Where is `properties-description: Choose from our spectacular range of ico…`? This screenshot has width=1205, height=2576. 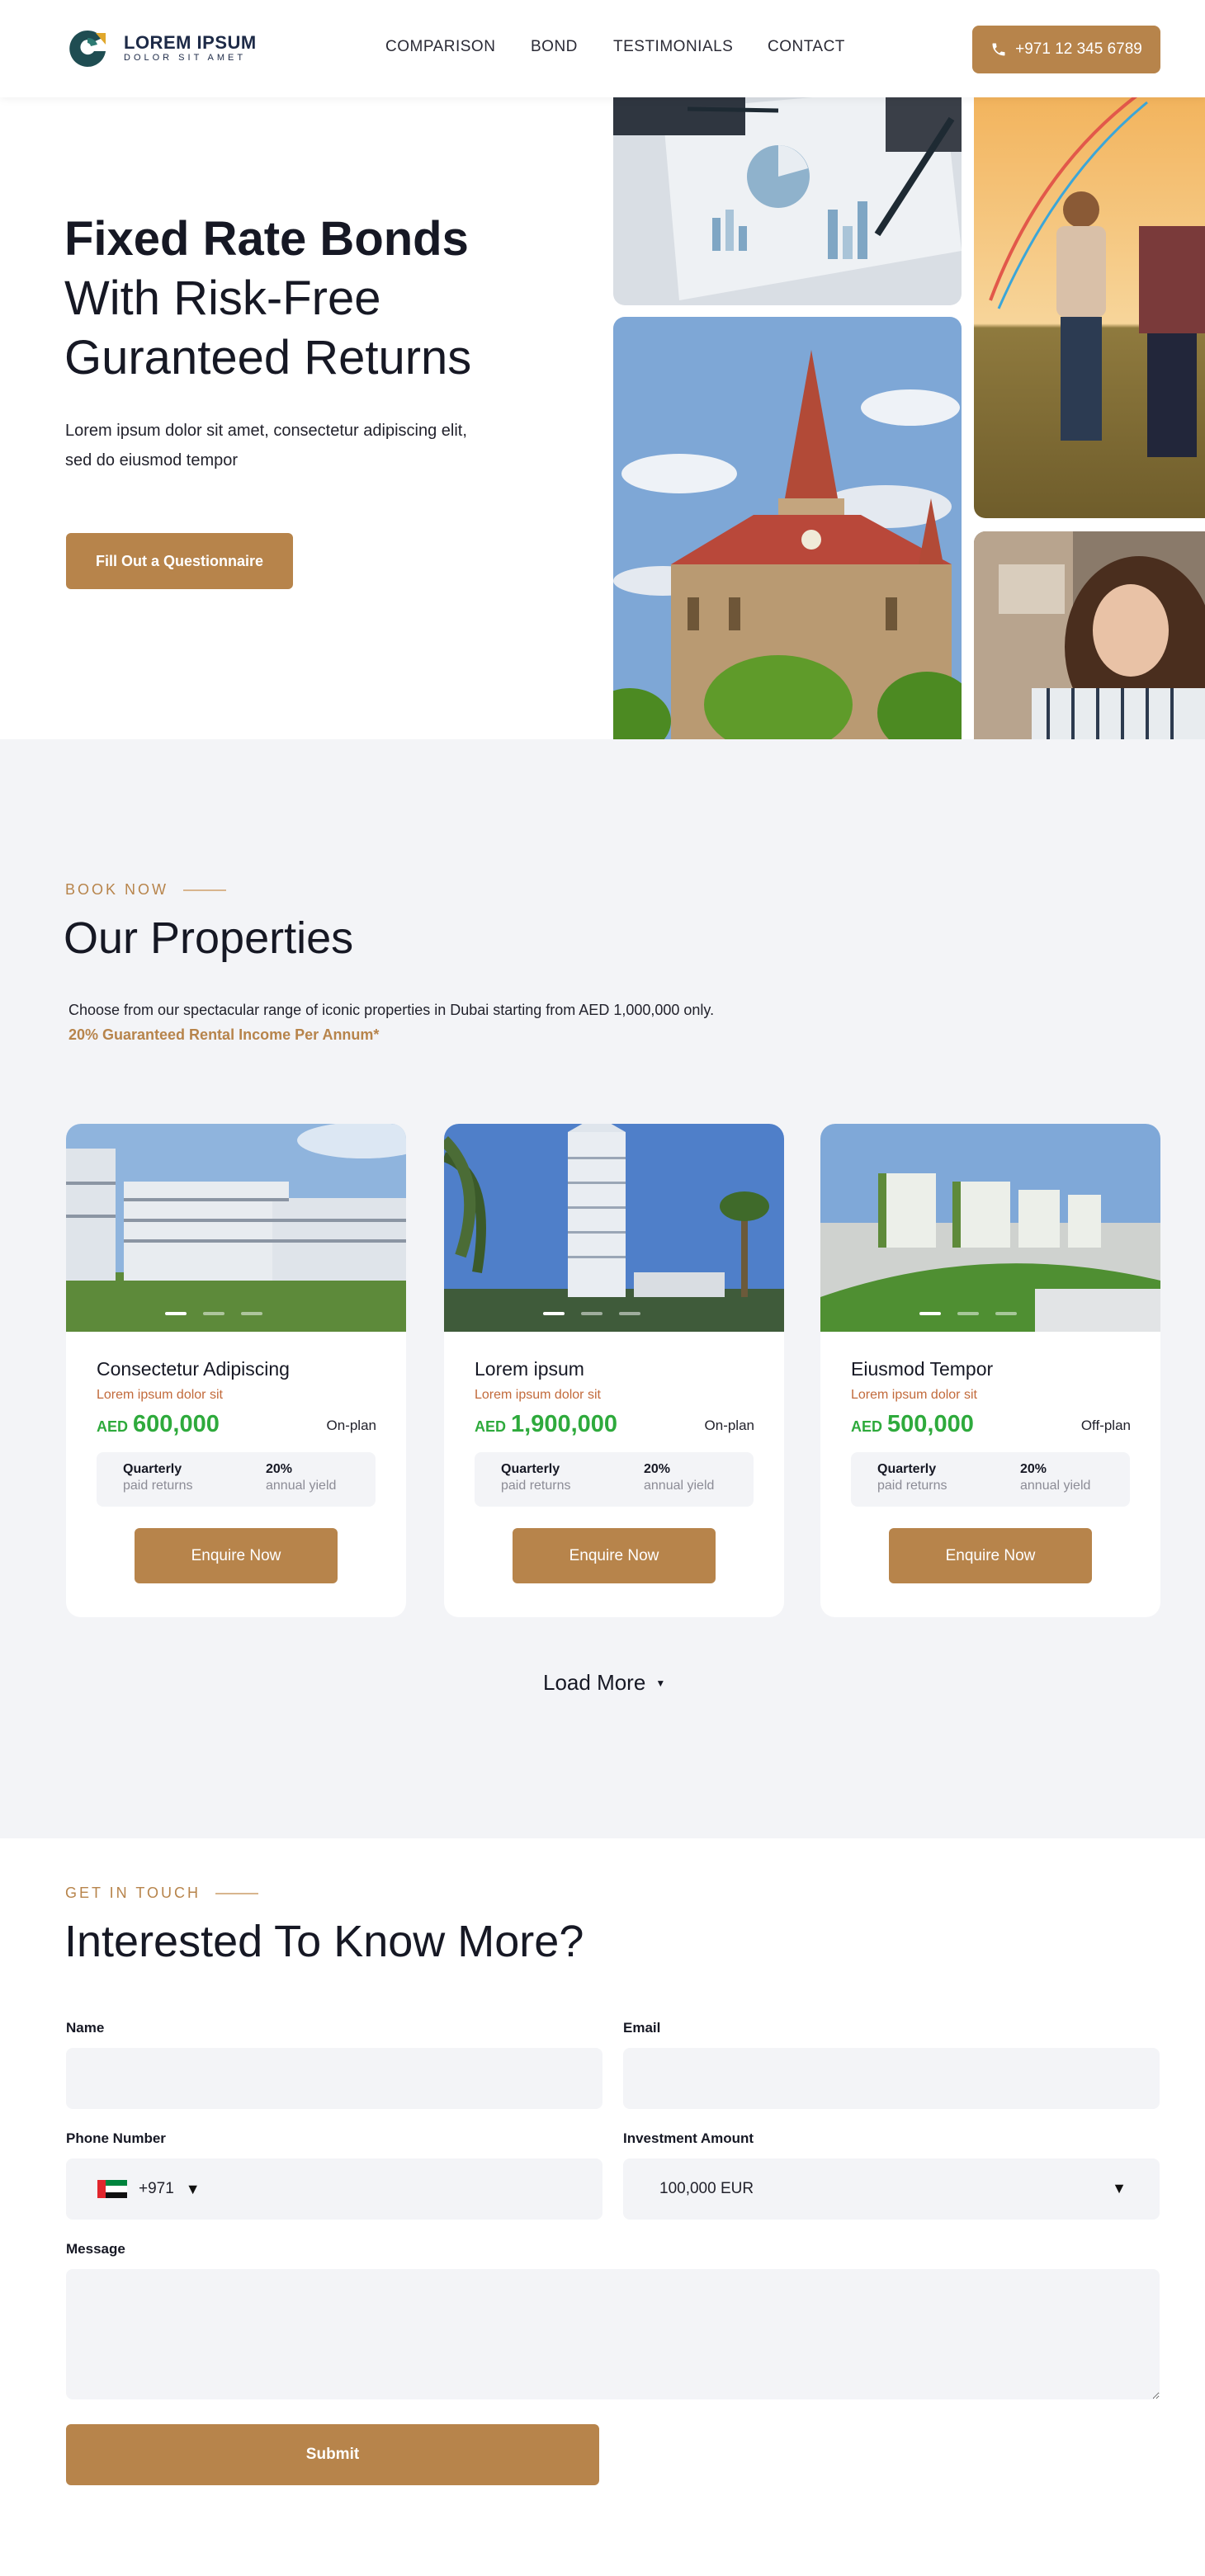 properties-description: Choose from our spectacular range of ico… is located at coordinates (392, 1010).